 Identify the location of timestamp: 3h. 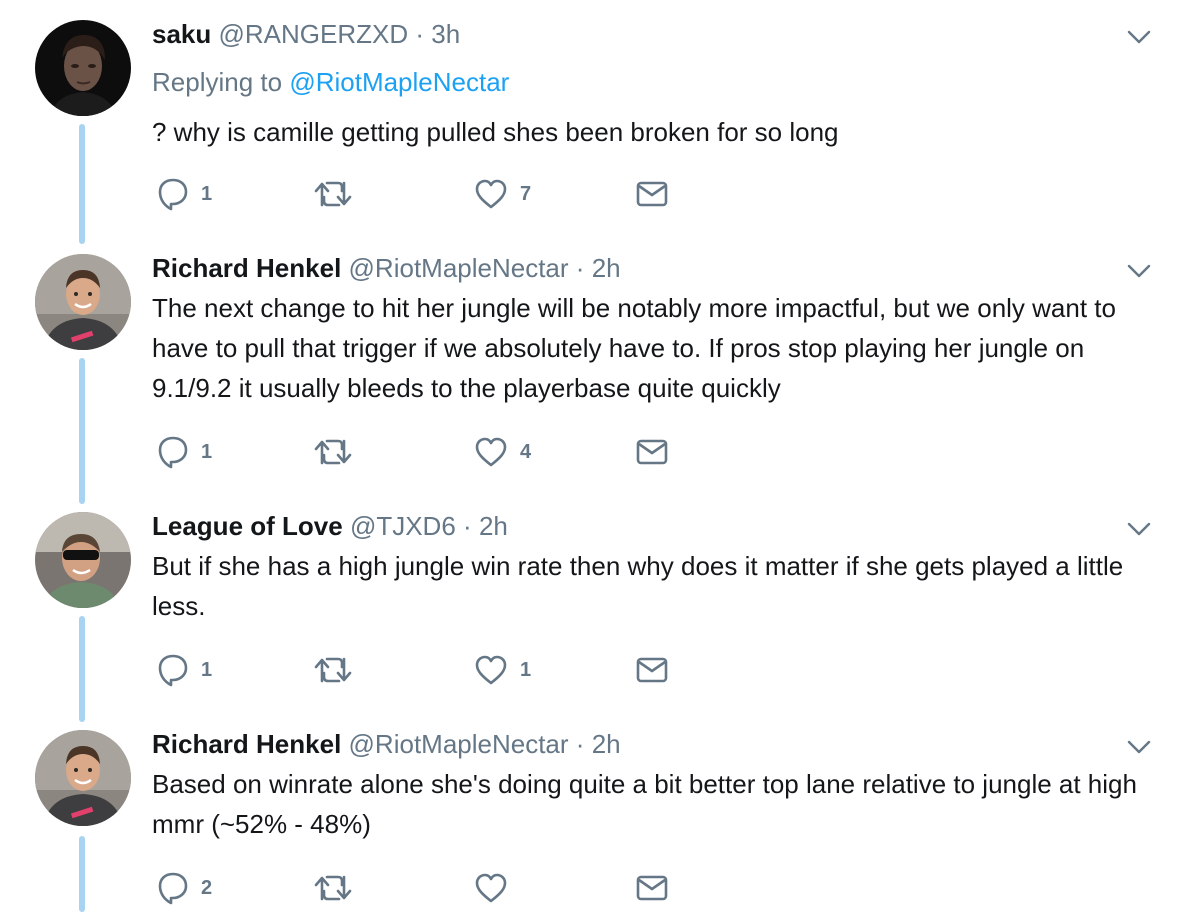
(445, 34).